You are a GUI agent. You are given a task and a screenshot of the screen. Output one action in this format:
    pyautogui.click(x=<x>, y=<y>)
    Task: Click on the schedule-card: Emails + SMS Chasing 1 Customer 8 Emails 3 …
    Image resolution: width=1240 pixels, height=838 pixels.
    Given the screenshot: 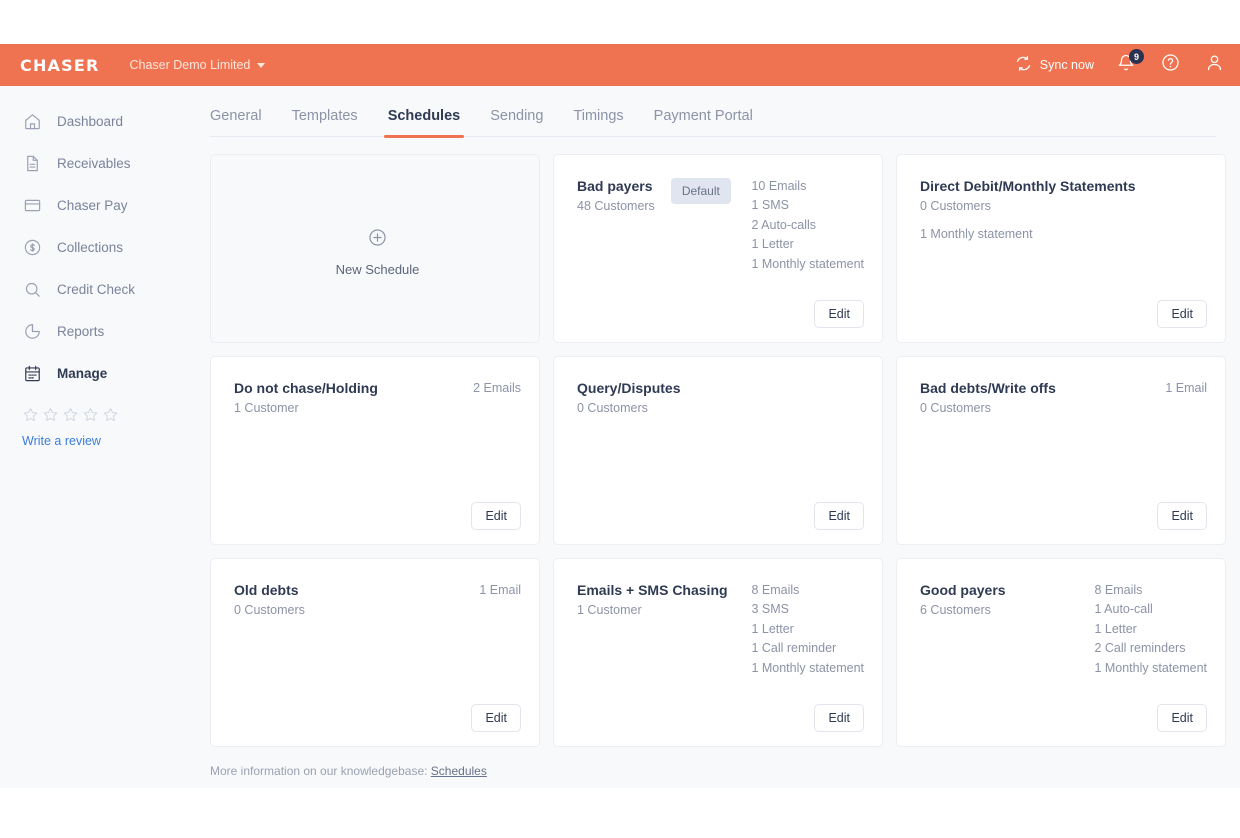 What is the action you would take?
    pyautogui.click(x=718, y=652)
    